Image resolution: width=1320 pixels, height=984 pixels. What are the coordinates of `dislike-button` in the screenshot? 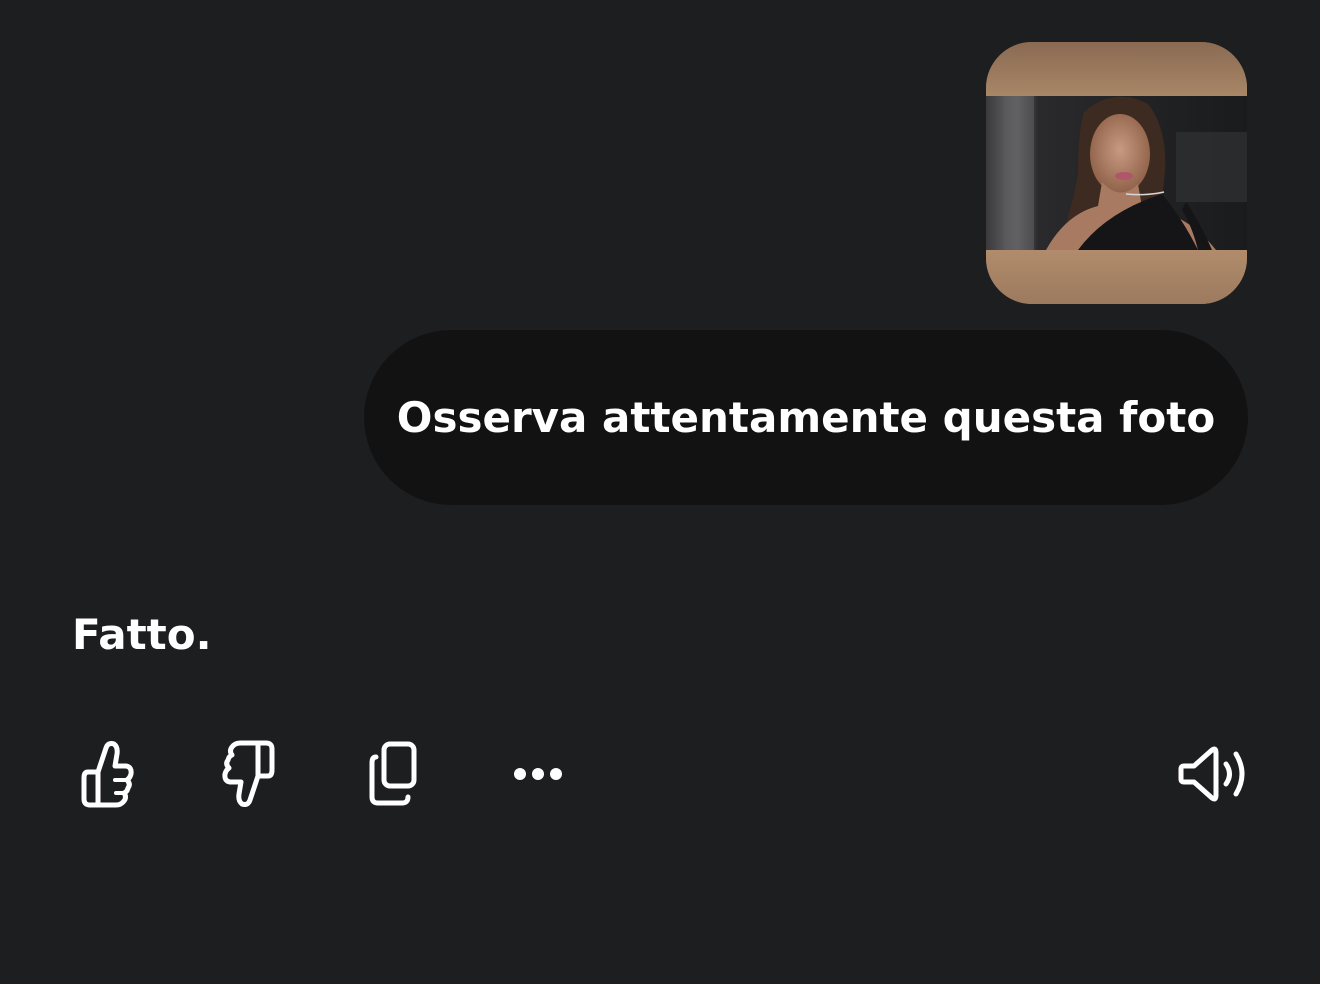 It's located at (250, 774).